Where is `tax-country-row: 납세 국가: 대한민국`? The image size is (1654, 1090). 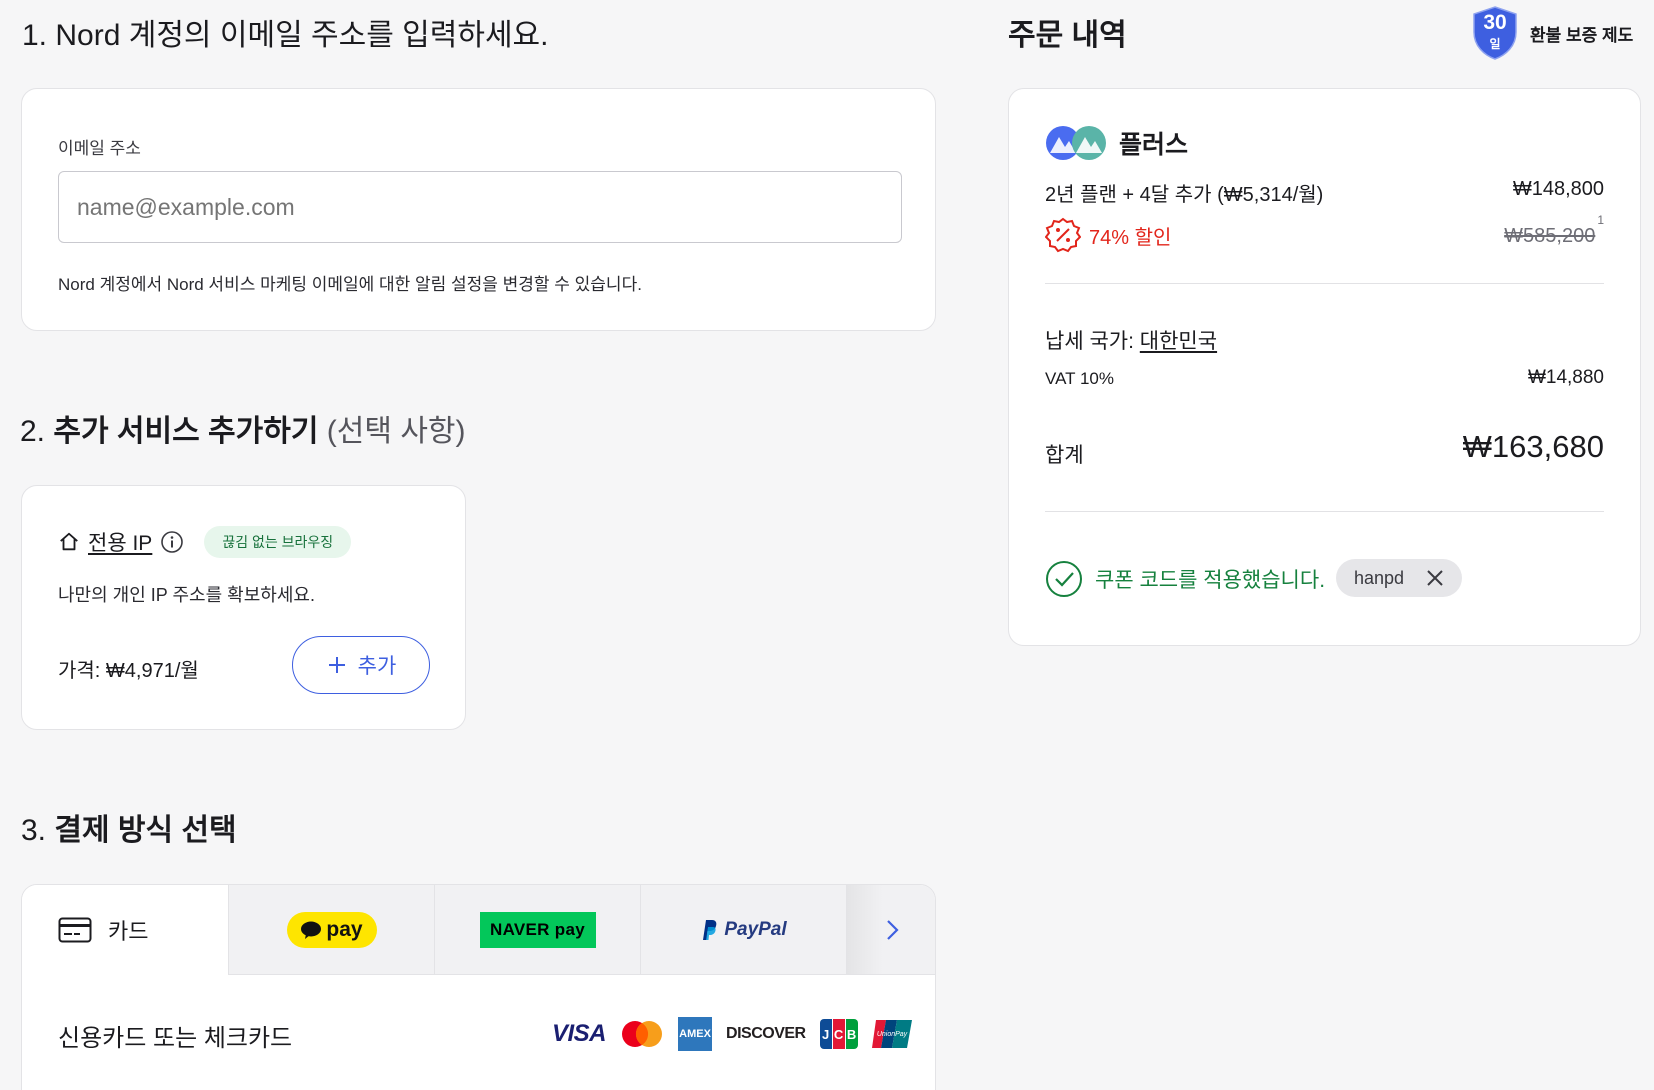 tax-country-row: 납세 국가: 대한민국 is located at coordinates (1131, 340).